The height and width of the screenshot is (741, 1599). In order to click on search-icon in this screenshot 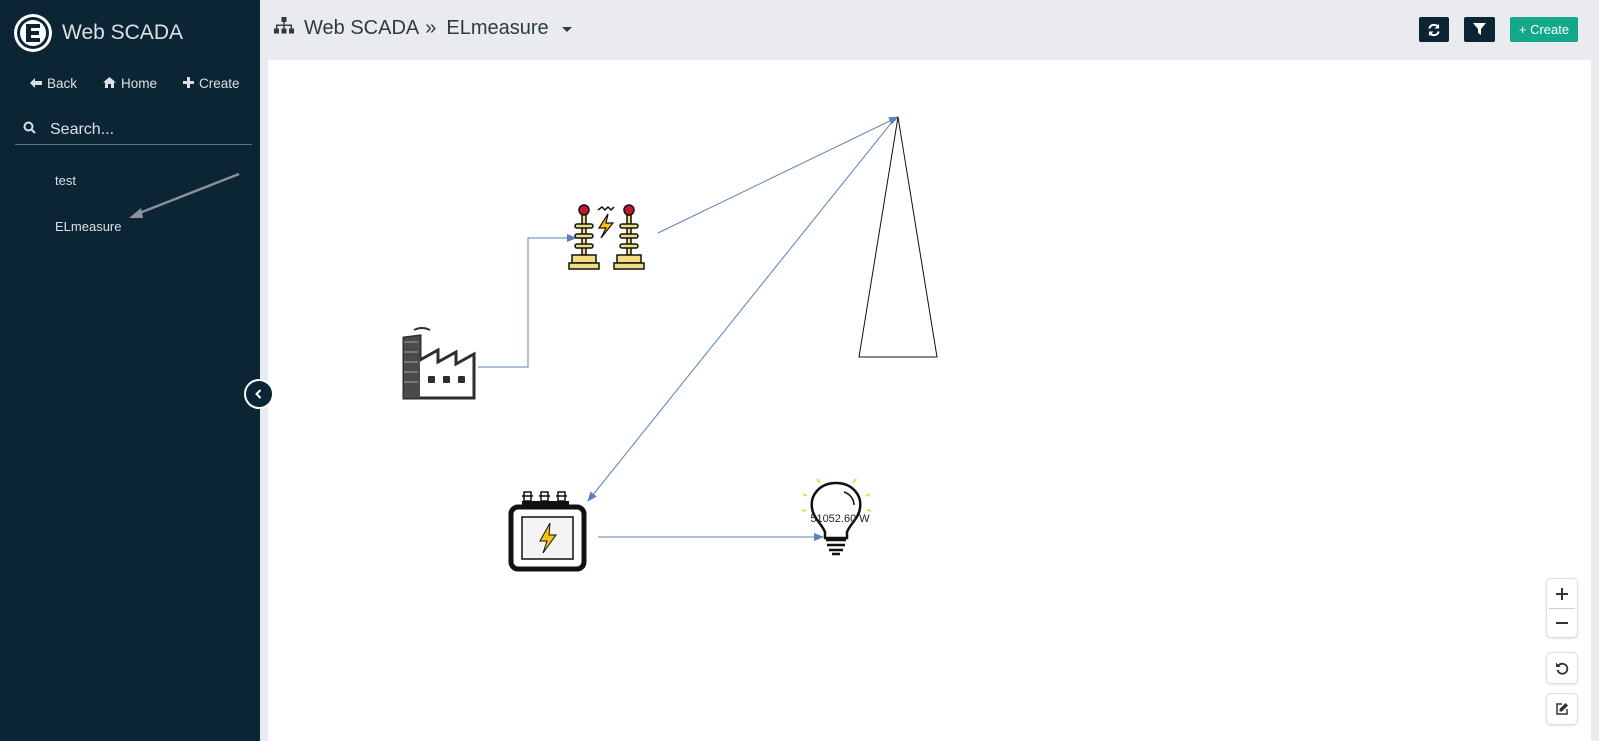, I will do `click(29, 130)`.